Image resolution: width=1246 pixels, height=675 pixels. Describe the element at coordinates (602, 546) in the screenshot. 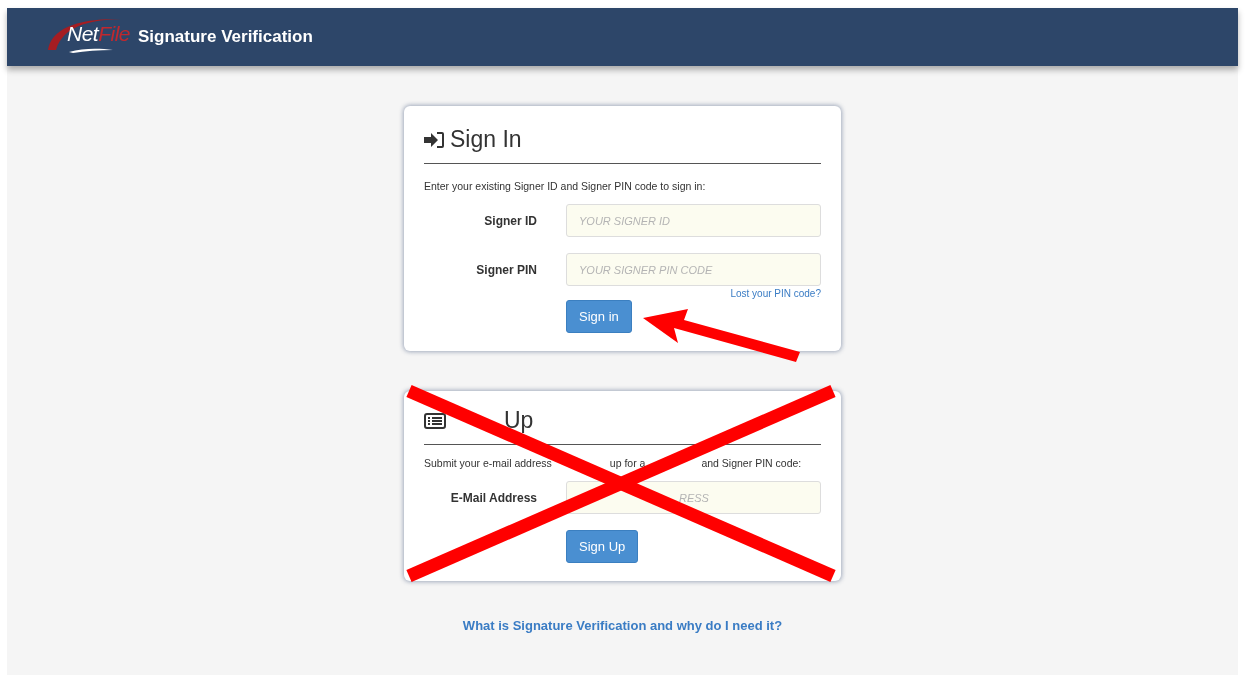

I see `sign-up-button: Sign Up` at that location.